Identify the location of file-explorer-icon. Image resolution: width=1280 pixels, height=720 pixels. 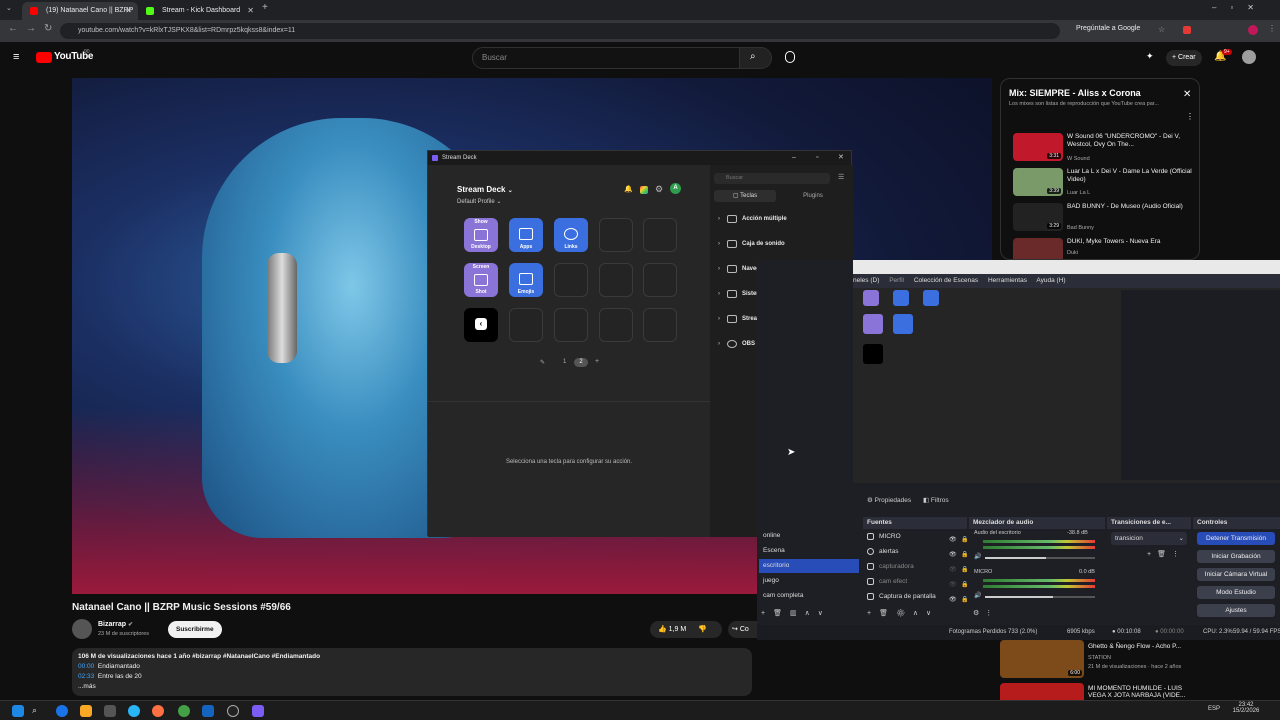
(86, 711).